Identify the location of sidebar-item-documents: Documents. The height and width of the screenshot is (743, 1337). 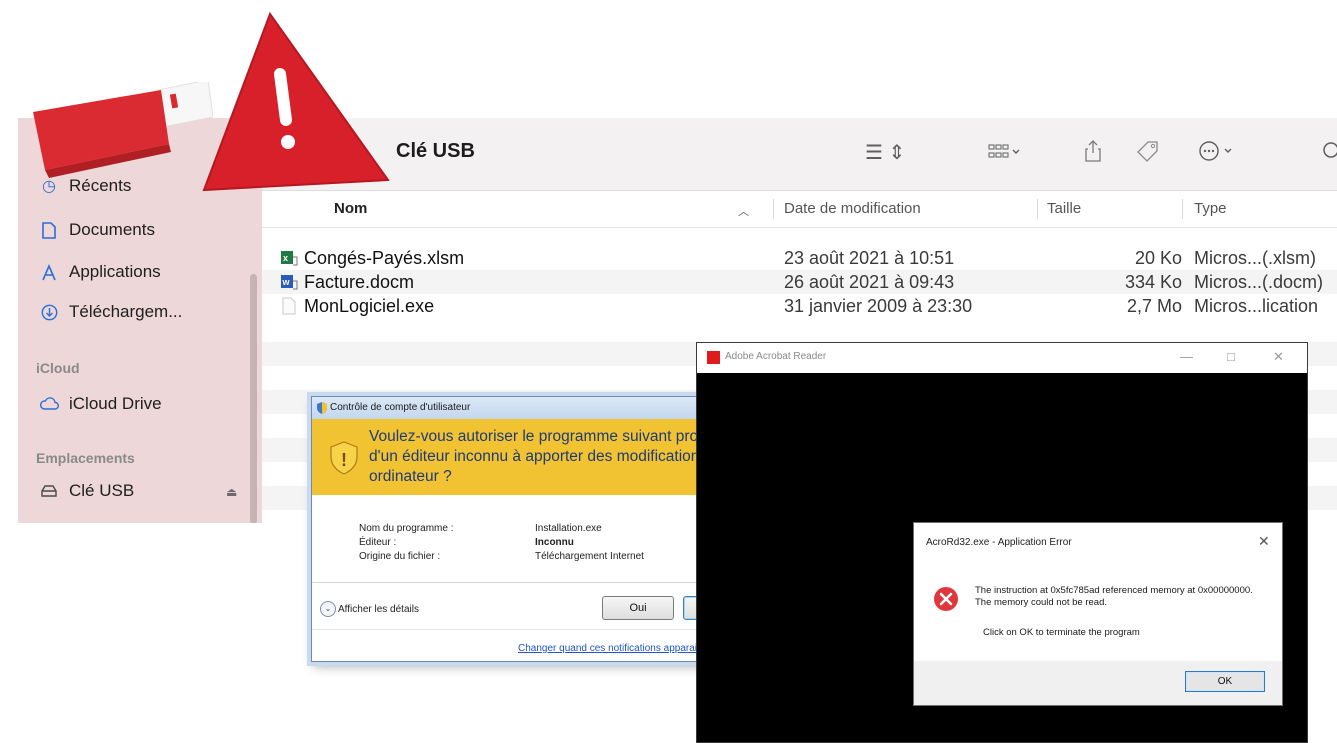
(96, 230).